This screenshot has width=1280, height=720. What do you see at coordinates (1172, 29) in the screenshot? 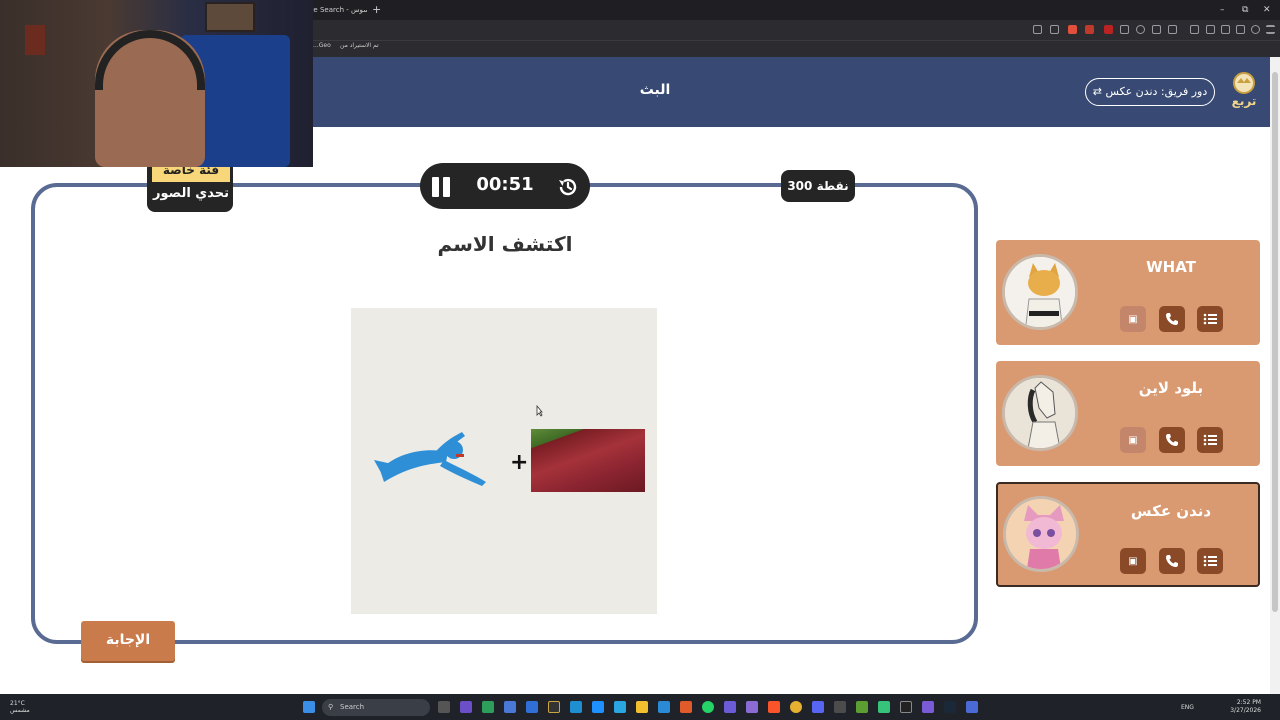
I see `extension4-icon` at bounding box center [1172, 29].